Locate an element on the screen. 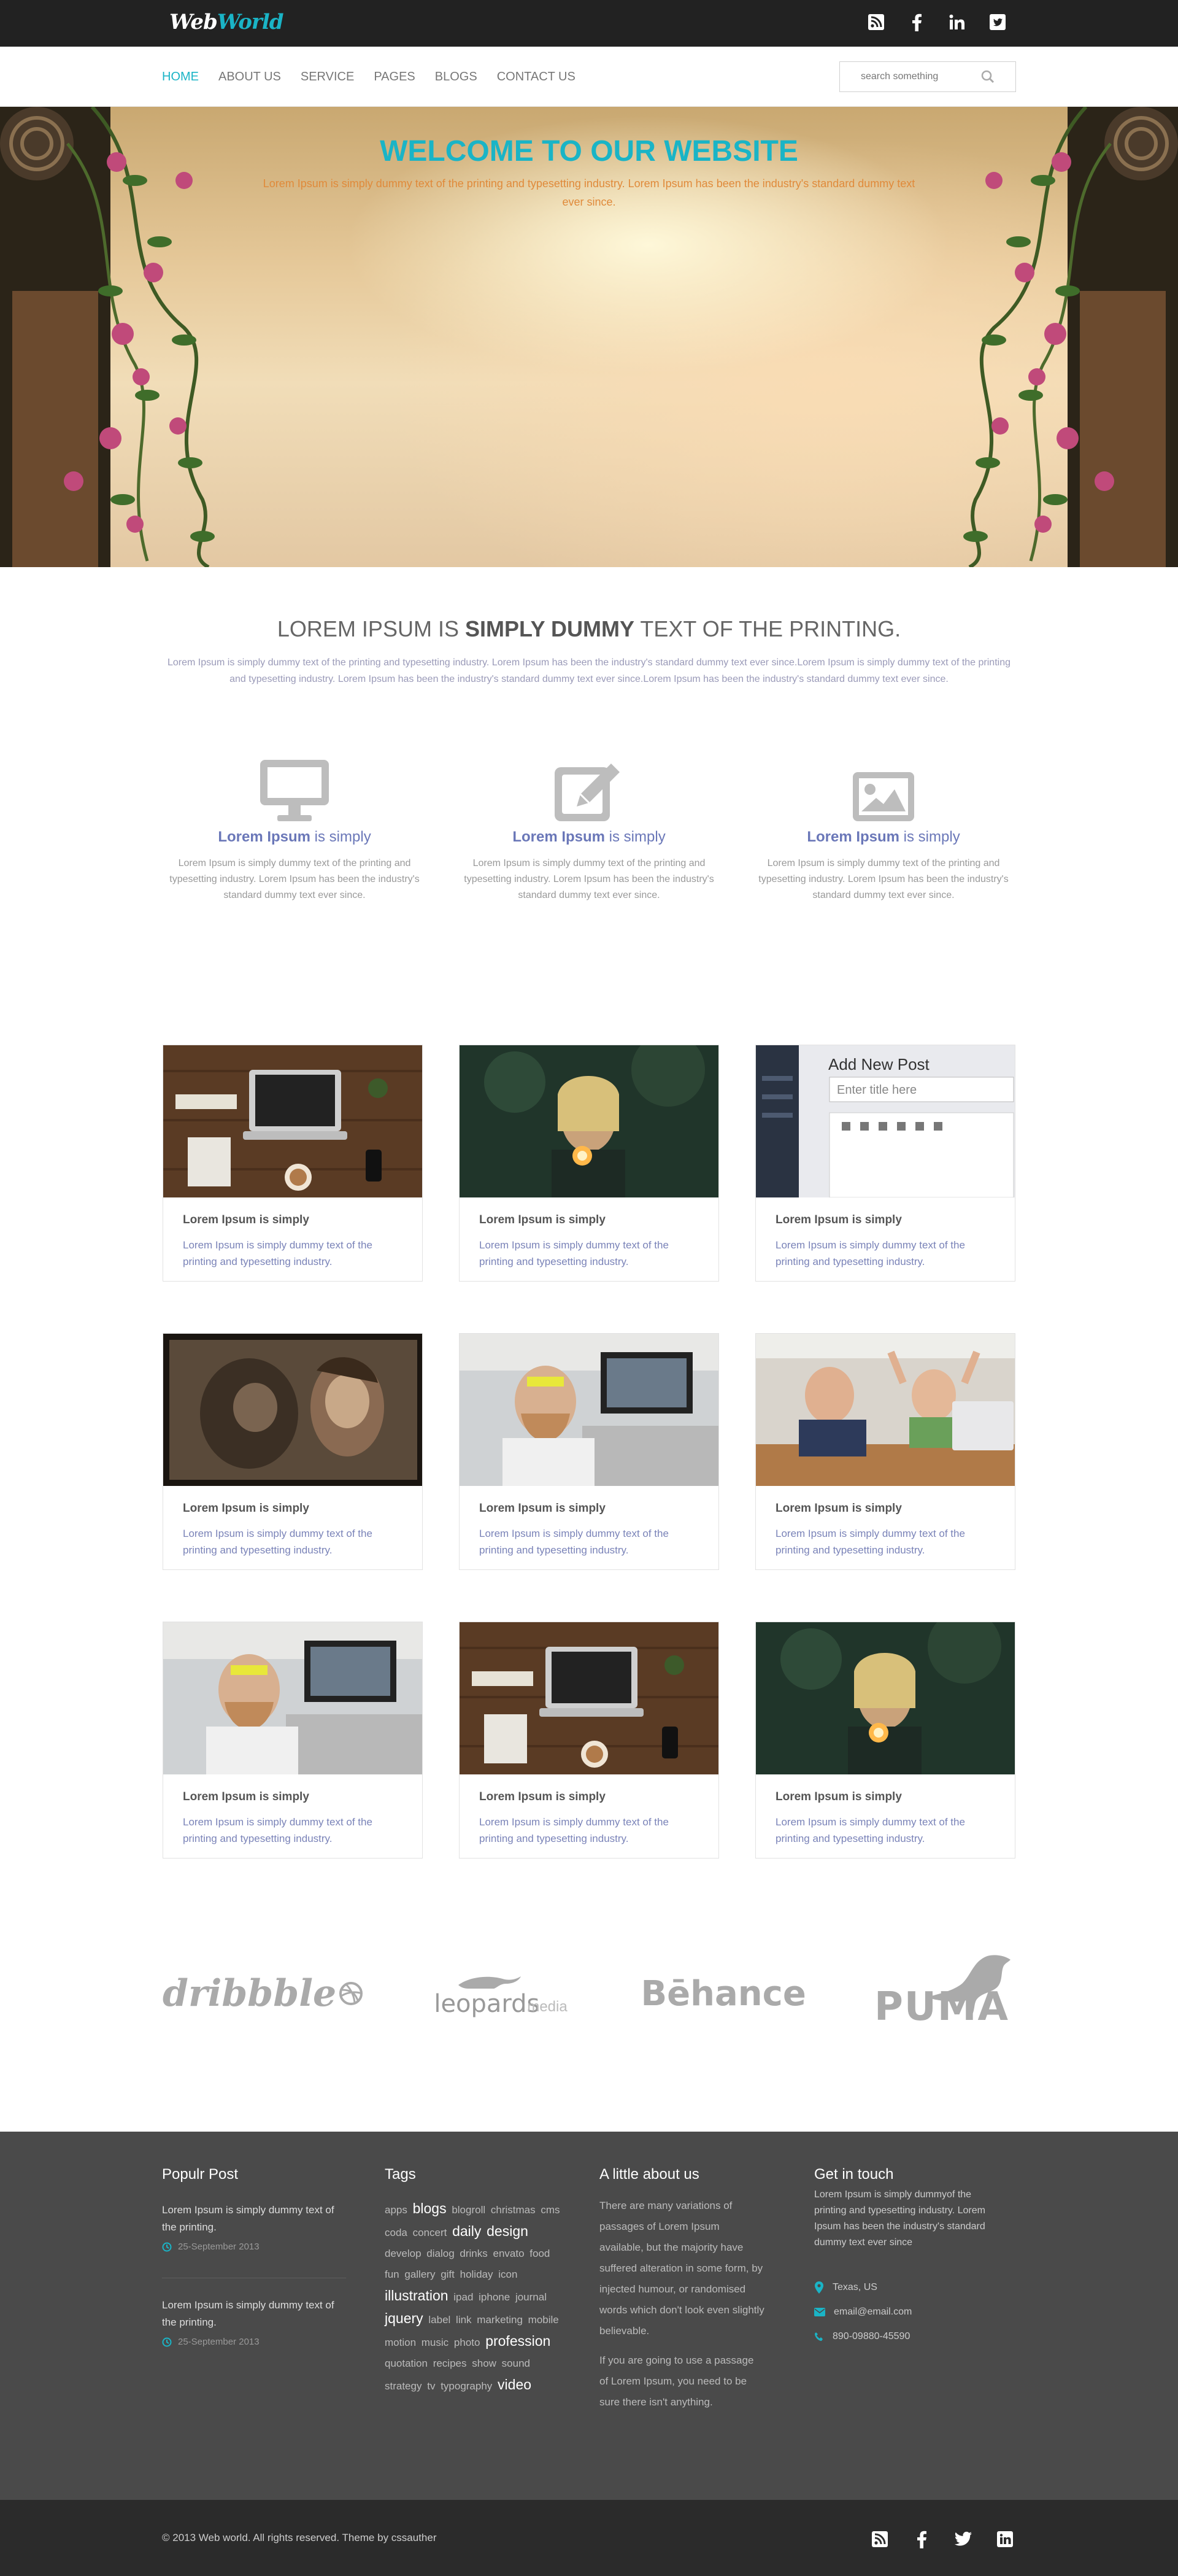 The width and height of the screenshot is (1178, 2576). nav-item-service: SERVICE is located at coordinates (327, 77).